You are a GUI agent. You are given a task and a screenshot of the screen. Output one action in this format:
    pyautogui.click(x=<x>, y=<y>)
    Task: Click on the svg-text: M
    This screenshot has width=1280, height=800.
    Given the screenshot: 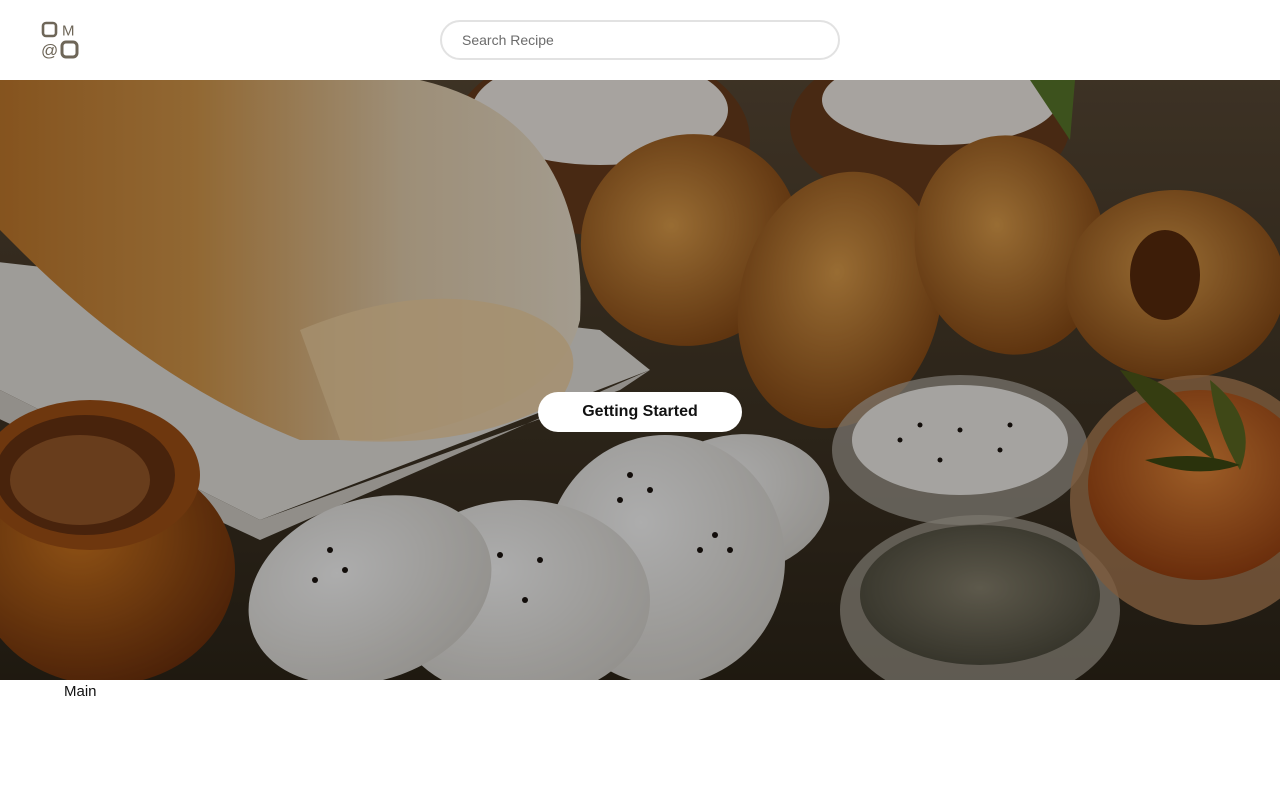 What is the action you would take?
    pyautogui.click(x=68, y=31)
    